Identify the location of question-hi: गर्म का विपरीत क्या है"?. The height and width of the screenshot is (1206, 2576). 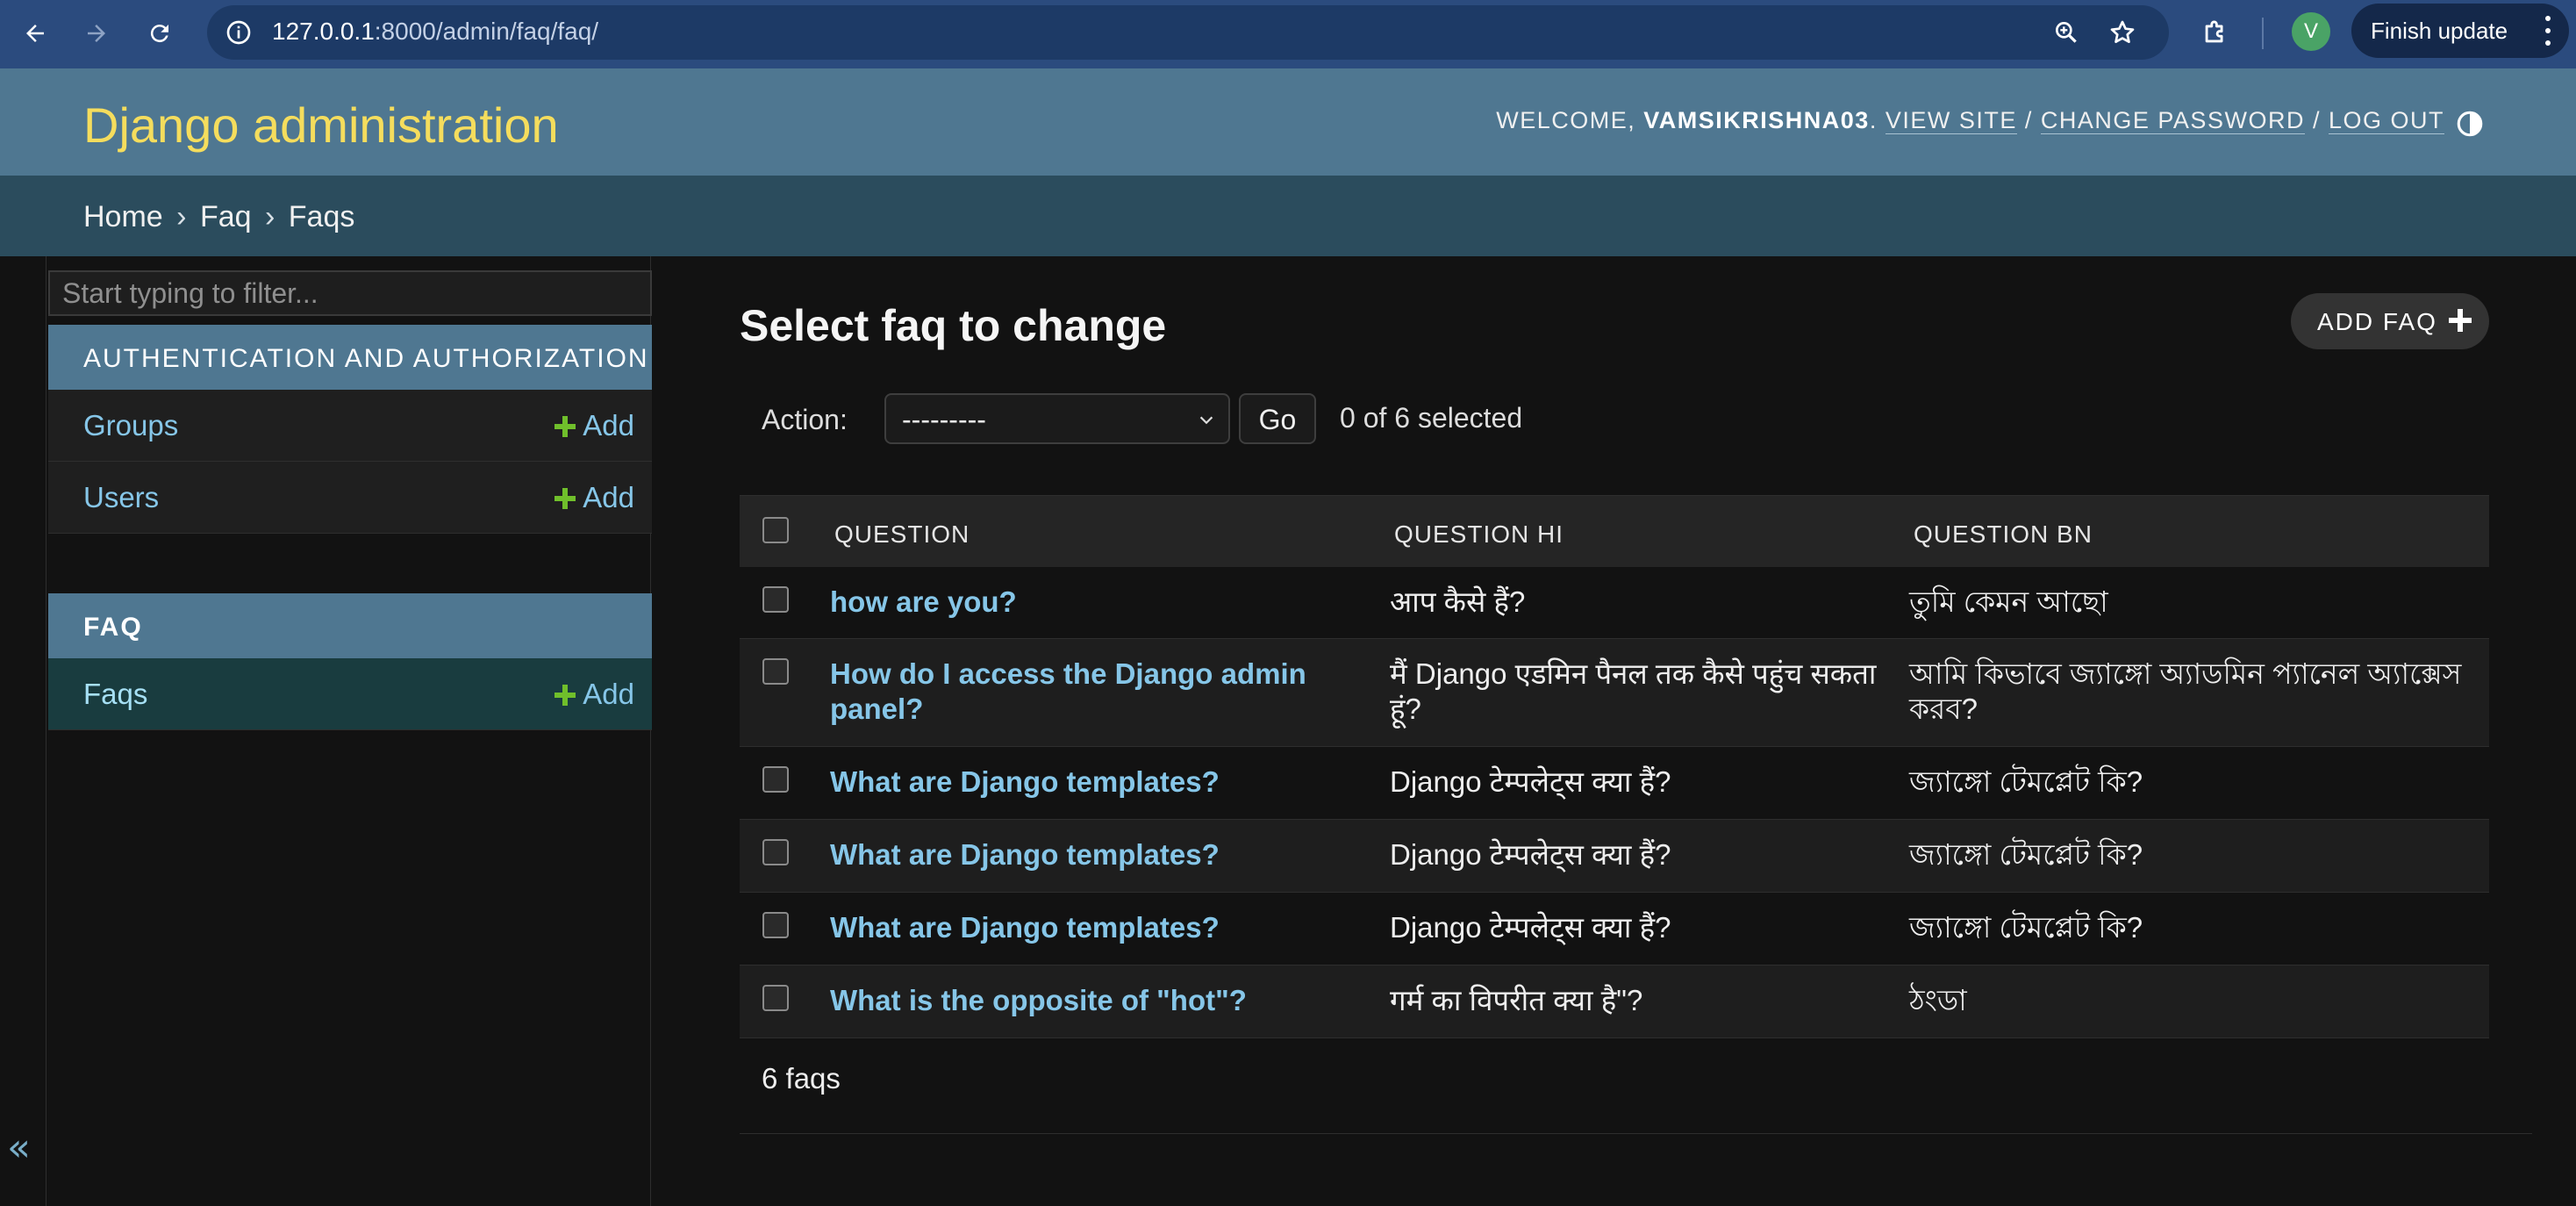
(1516, 1000).